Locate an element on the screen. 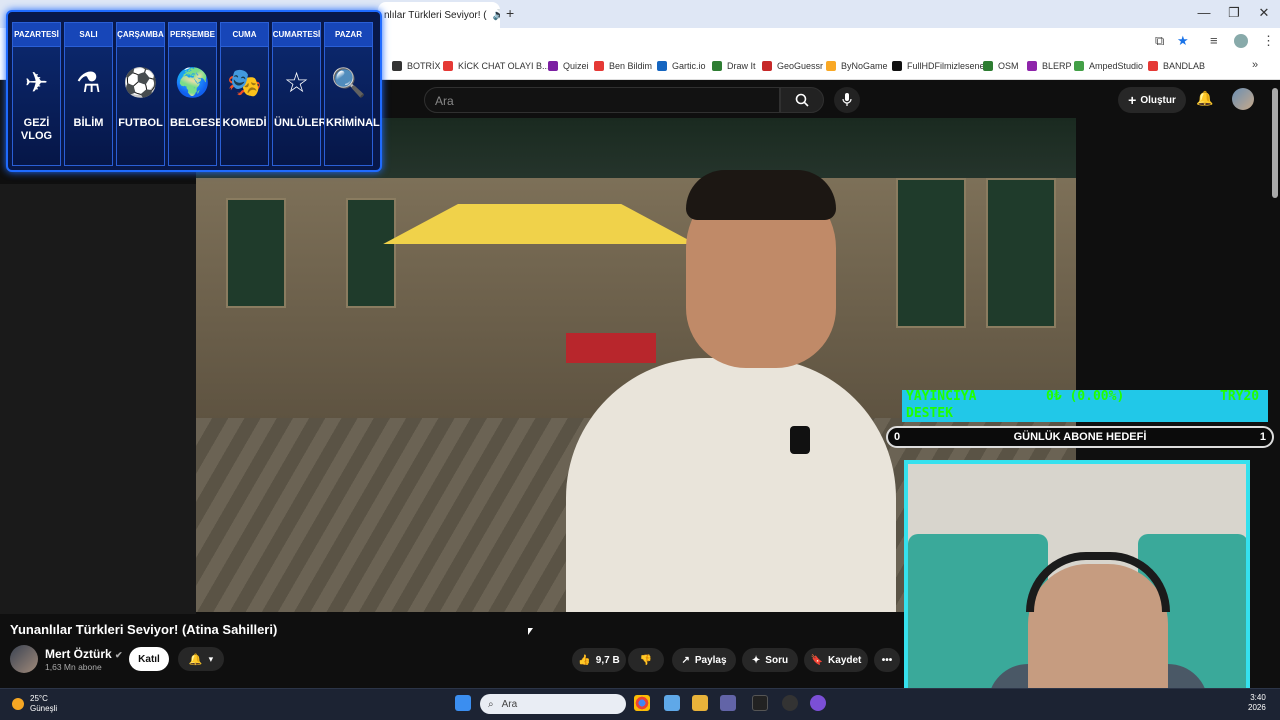 The height and width of the screenshot is (720, 1280). ask-button: ✦ Soru is located at coordinates (770, 660).